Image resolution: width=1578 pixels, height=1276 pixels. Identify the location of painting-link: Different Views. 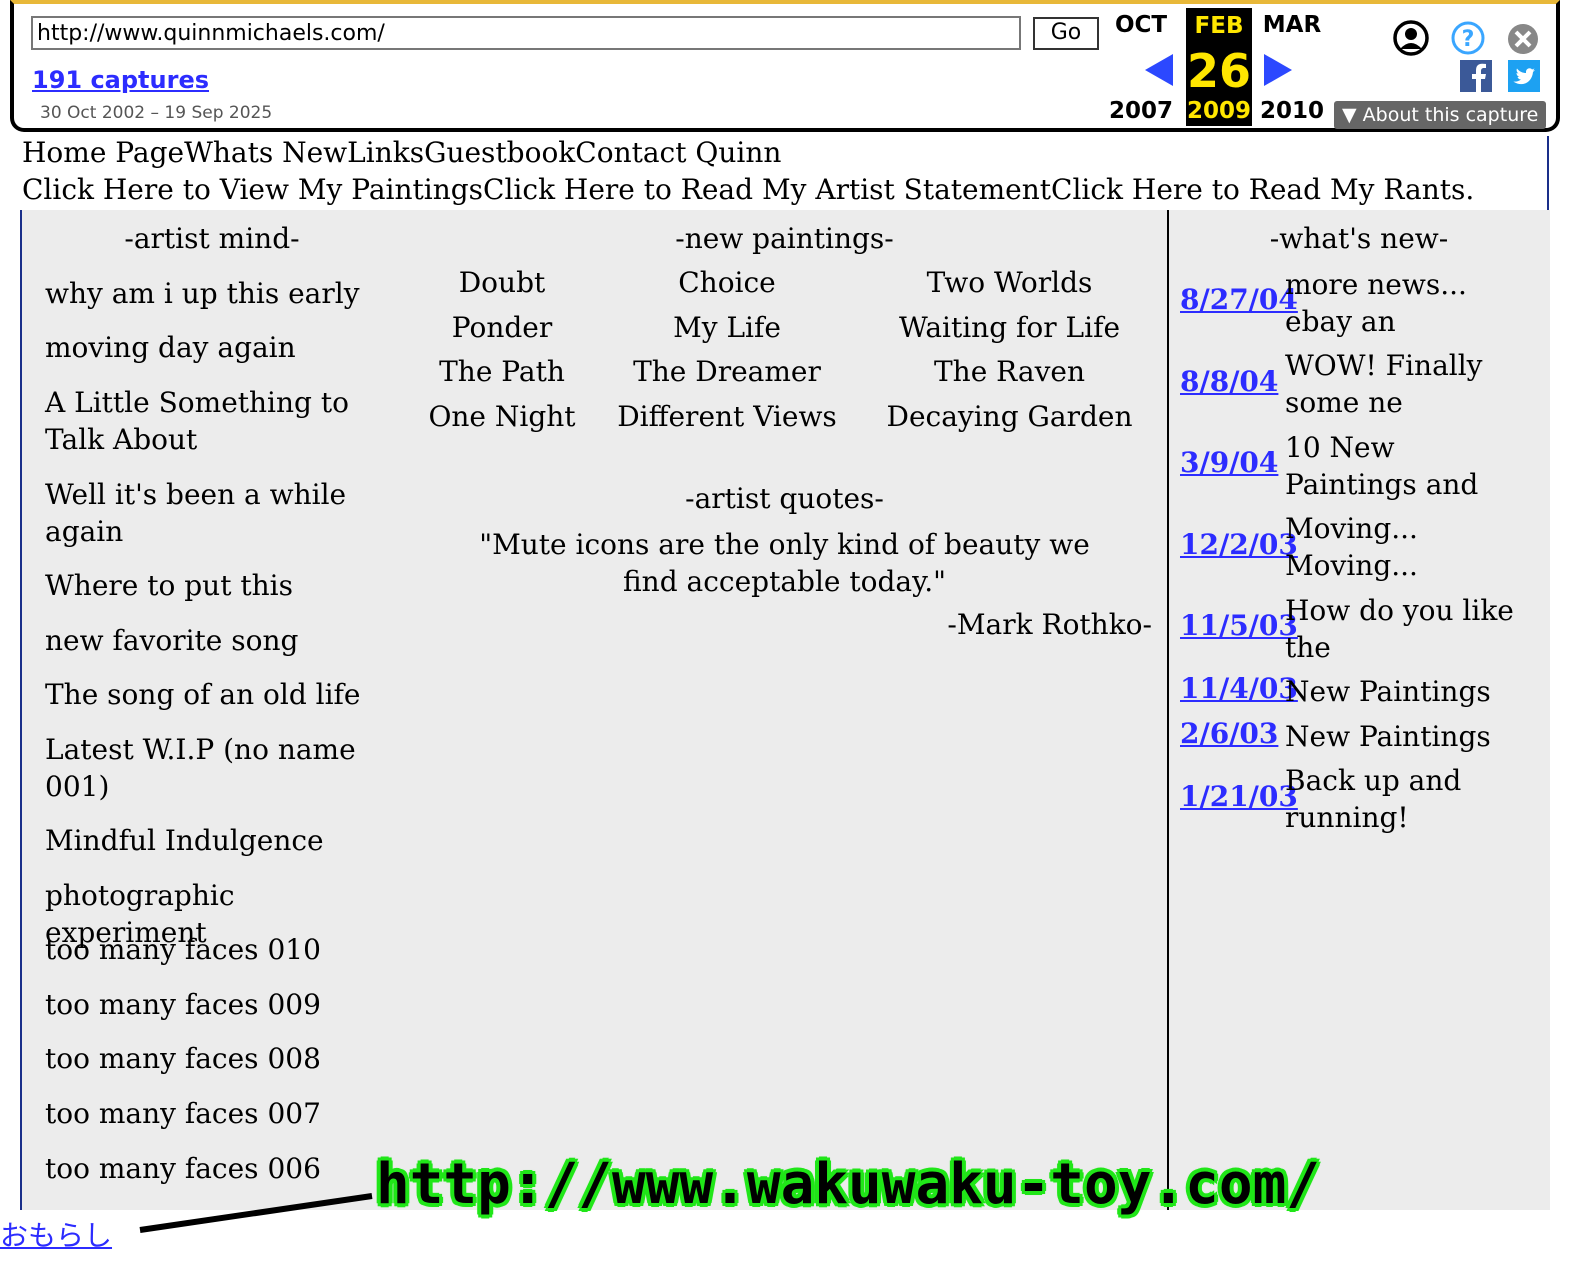
(727, 416).